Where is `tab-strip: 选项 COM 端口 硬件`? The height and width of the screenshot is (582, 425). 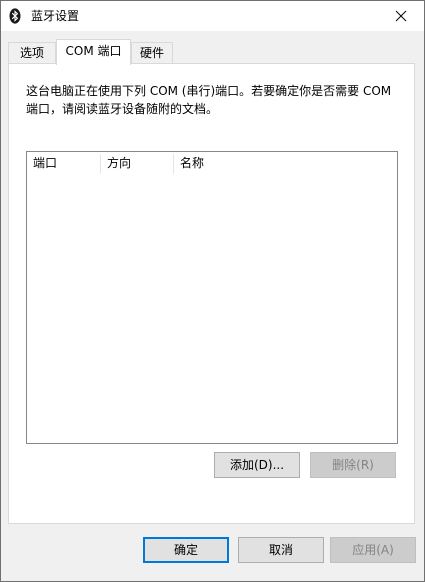
tab-strip: 选项 COM 端口 硬件 is located at coordinates (212, 48).